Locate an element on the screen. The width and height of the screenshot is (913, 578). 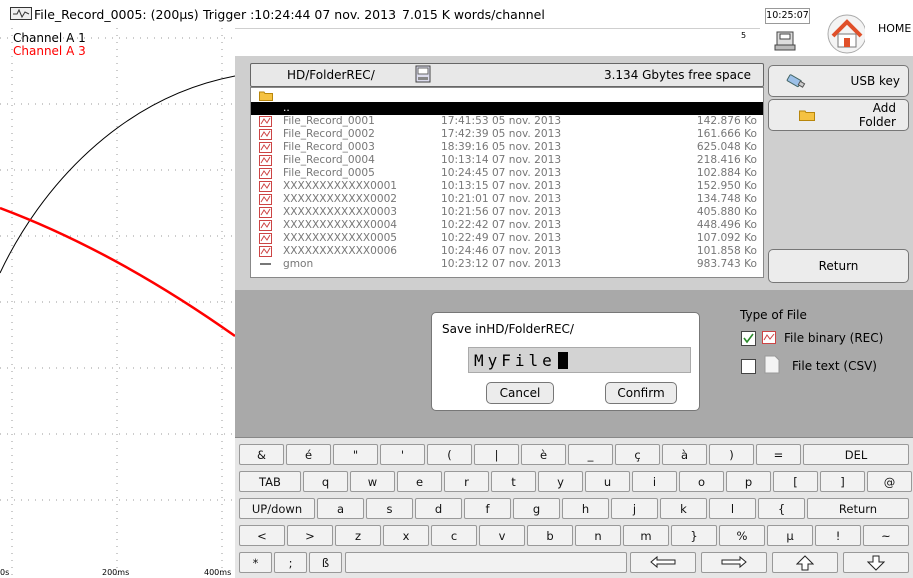
key: > is located at coordinates (310, 535).